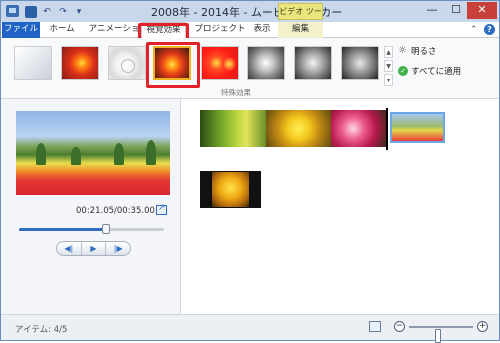  Describe the element at coordinates (236, 92) in the screenshot. I see `ribbon-group-label: 特殊効果` at that location.